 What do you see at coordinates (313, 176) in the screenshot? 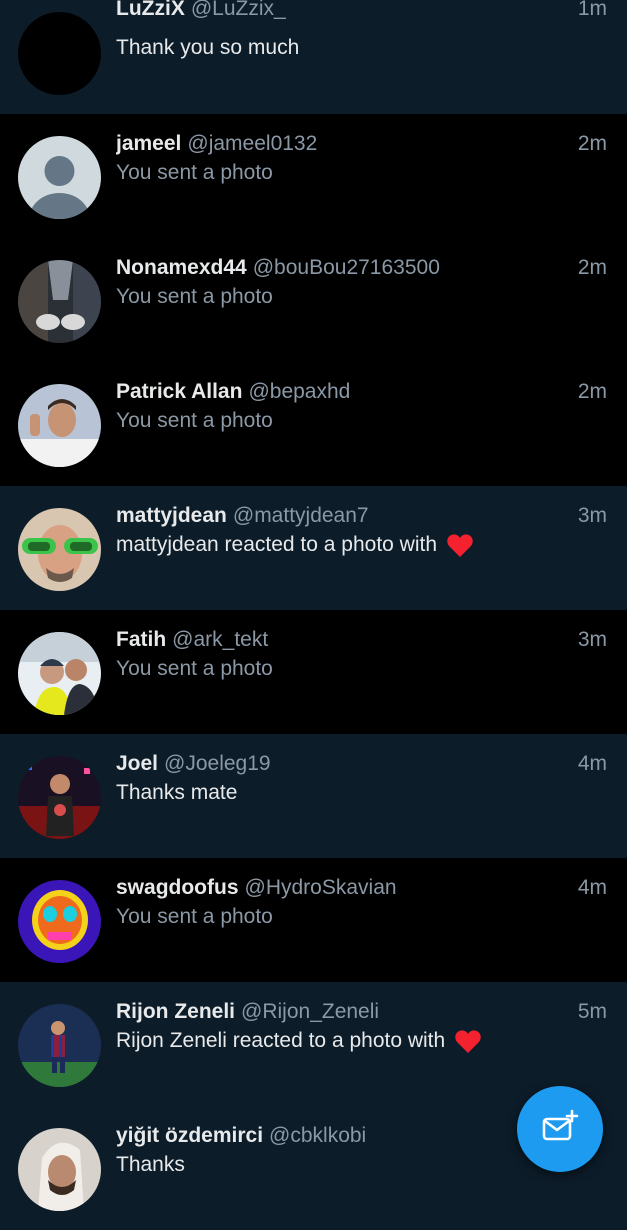
I see `conversation-row: jameel @jameel0132 2m You sent a photo` at bounding box center [313, 176].